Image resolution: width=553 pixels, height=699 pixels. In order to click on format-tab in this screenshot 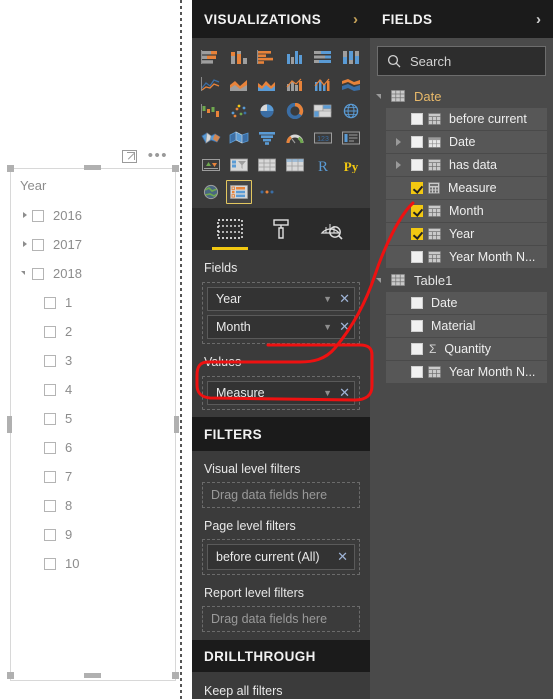, I will do `click(281, 229)`.